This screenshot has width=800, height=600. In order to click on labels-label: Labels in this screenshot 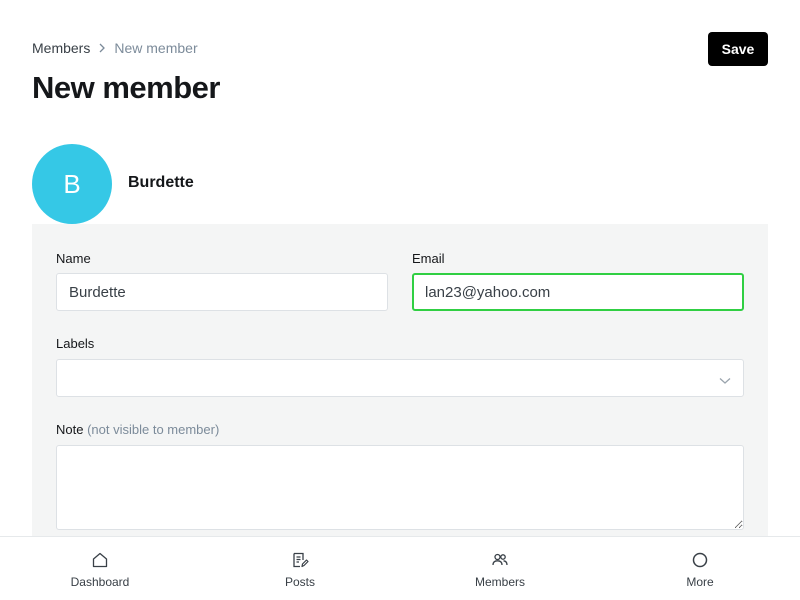, I will do `click(75, 343)`.